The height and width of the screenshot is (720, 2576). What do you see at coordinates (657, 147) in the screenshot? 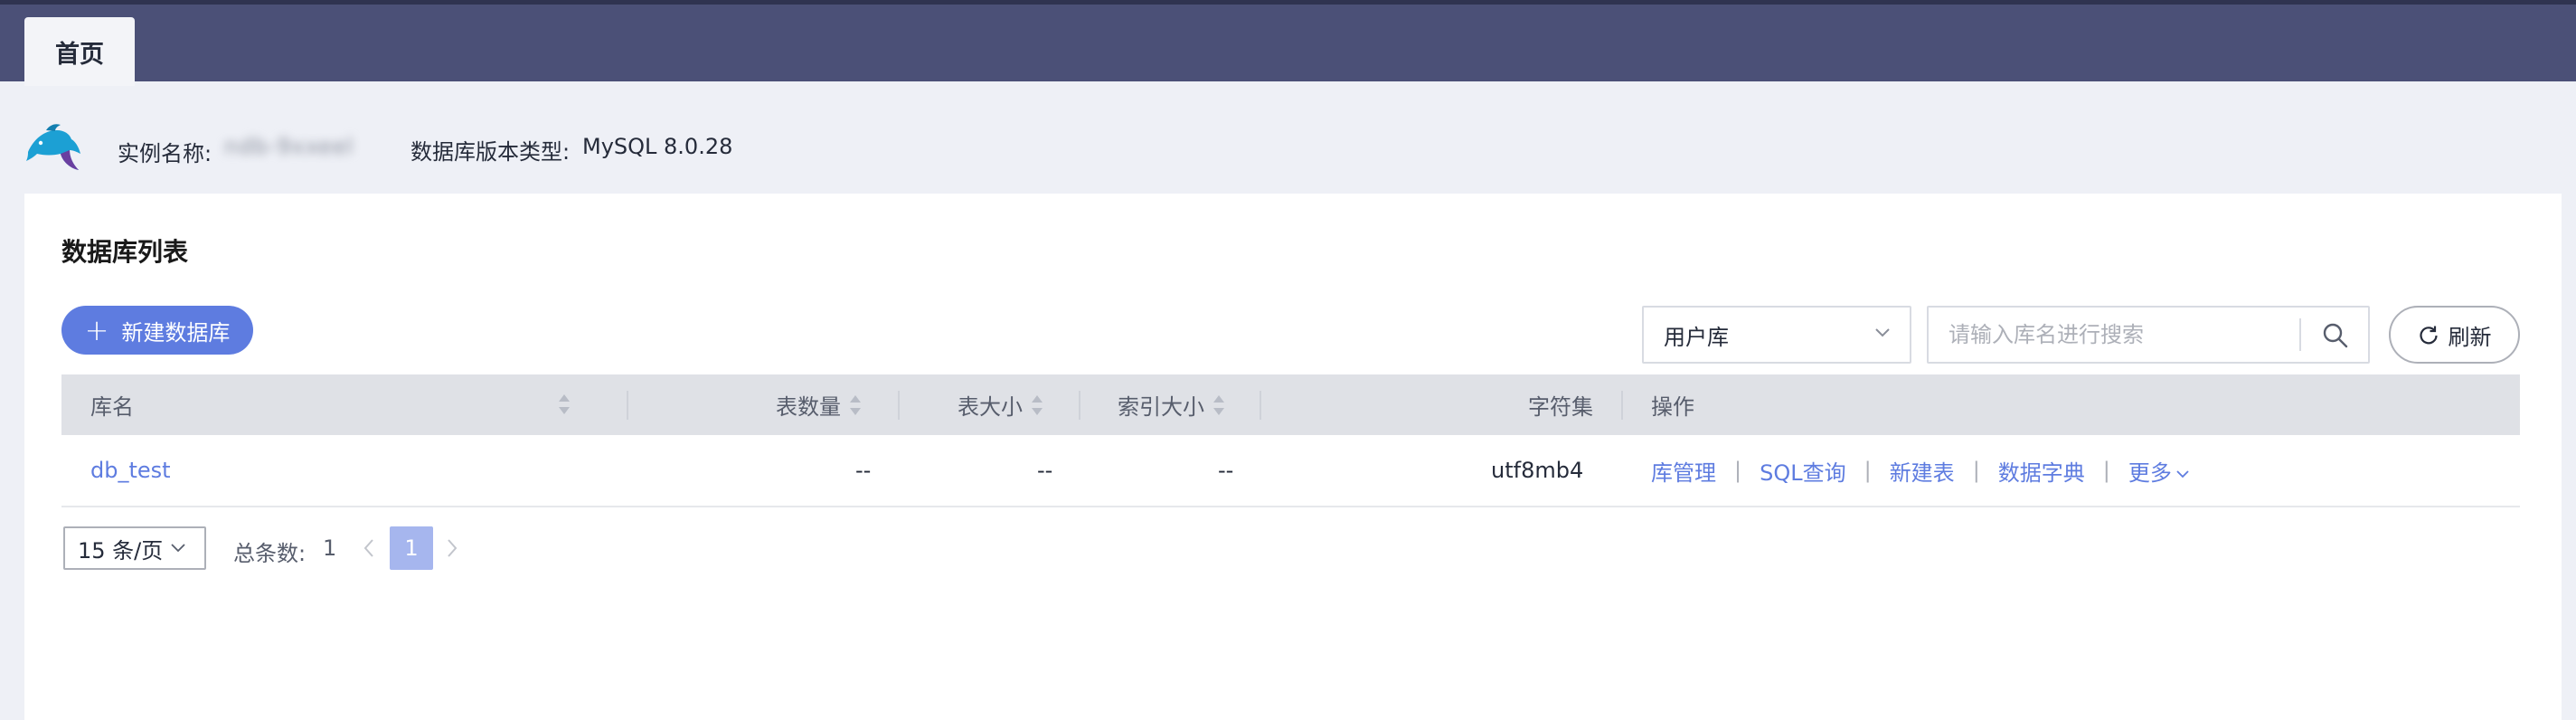
I see `db-version-value: MySQL 8.0.28` at bounding box center [657, 147].